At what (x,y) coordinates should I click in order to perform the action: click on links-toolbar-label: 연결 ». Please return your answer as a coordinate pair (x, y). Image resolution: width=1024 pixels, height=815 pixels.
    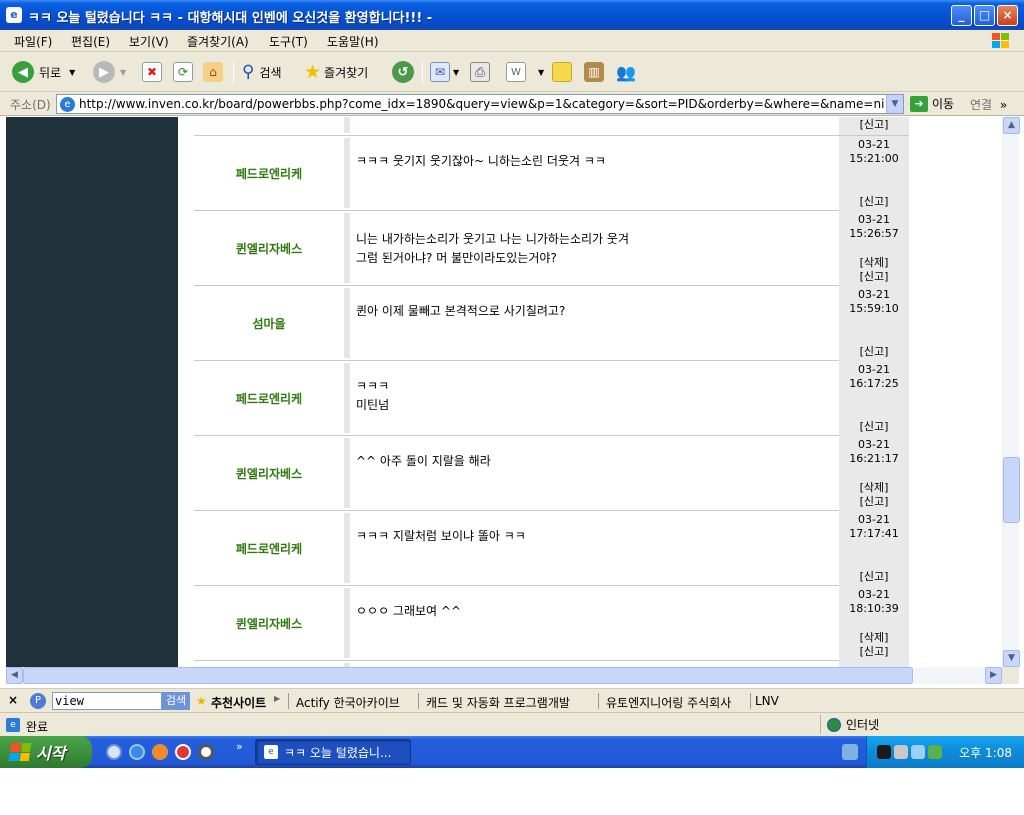
    Looking at the image, I should click on (988, 104).